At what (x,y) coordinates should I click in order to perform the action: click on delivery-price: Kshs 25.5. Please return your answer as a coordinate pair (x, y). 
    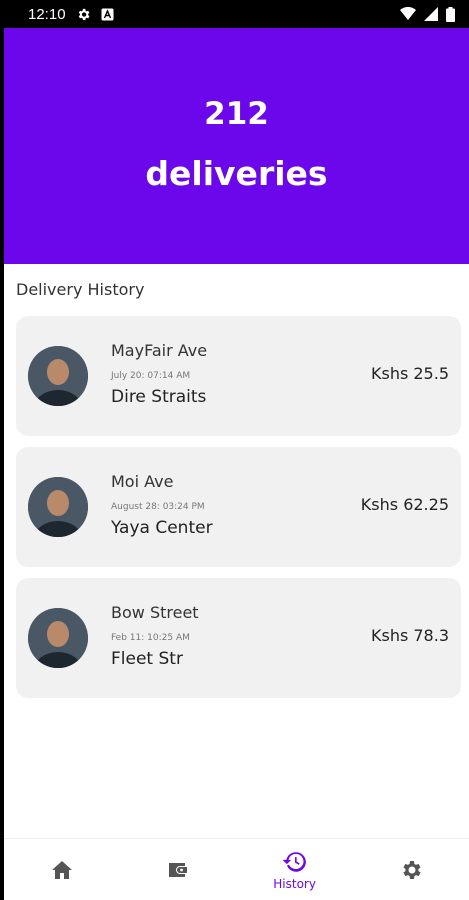
    Looking at the image, I should click on (409, 373).